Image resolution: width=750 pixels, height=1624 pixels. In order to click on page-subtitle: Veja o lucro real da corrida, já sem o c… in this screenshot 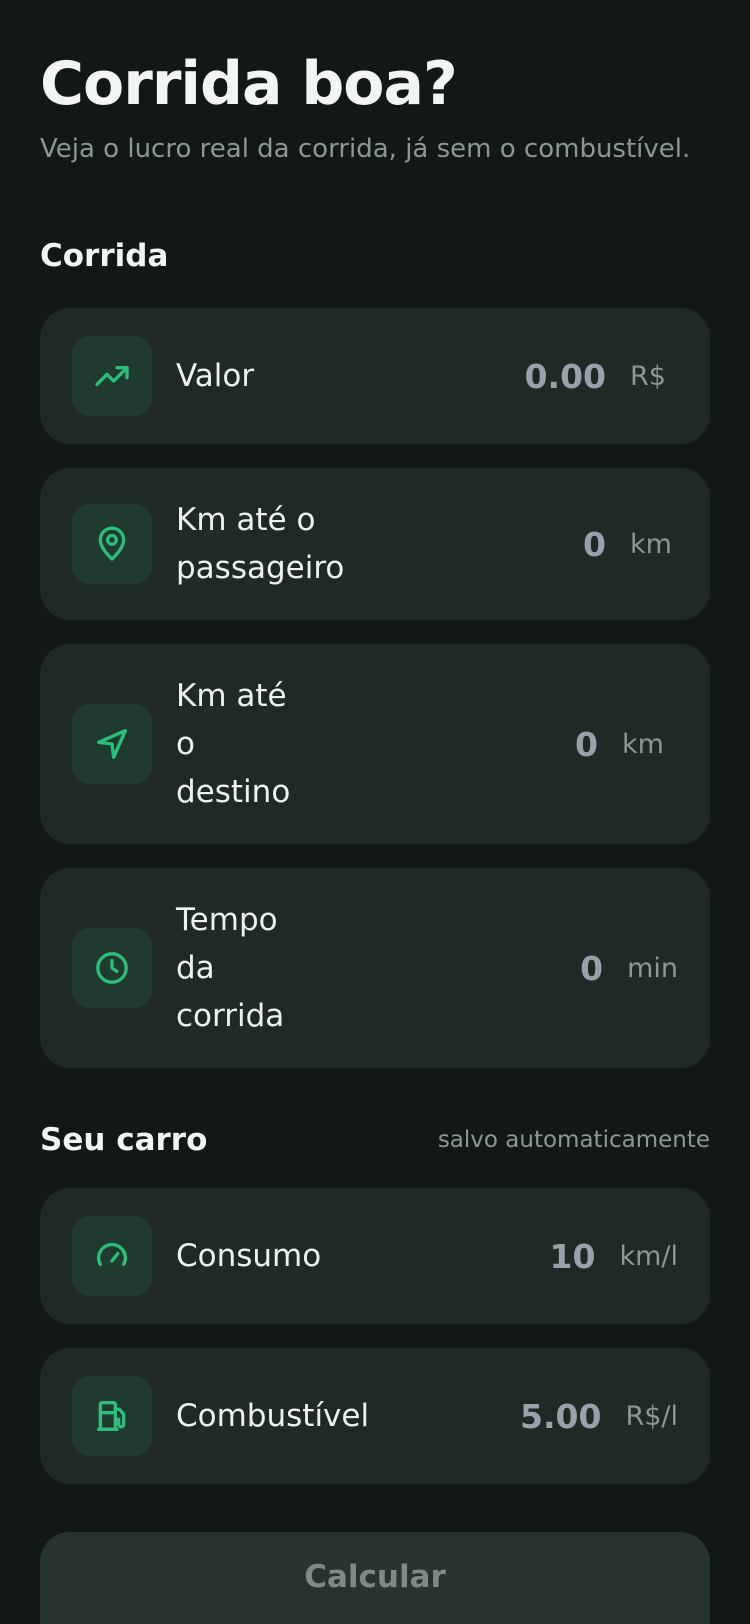, I will do `click(365, 149)`.